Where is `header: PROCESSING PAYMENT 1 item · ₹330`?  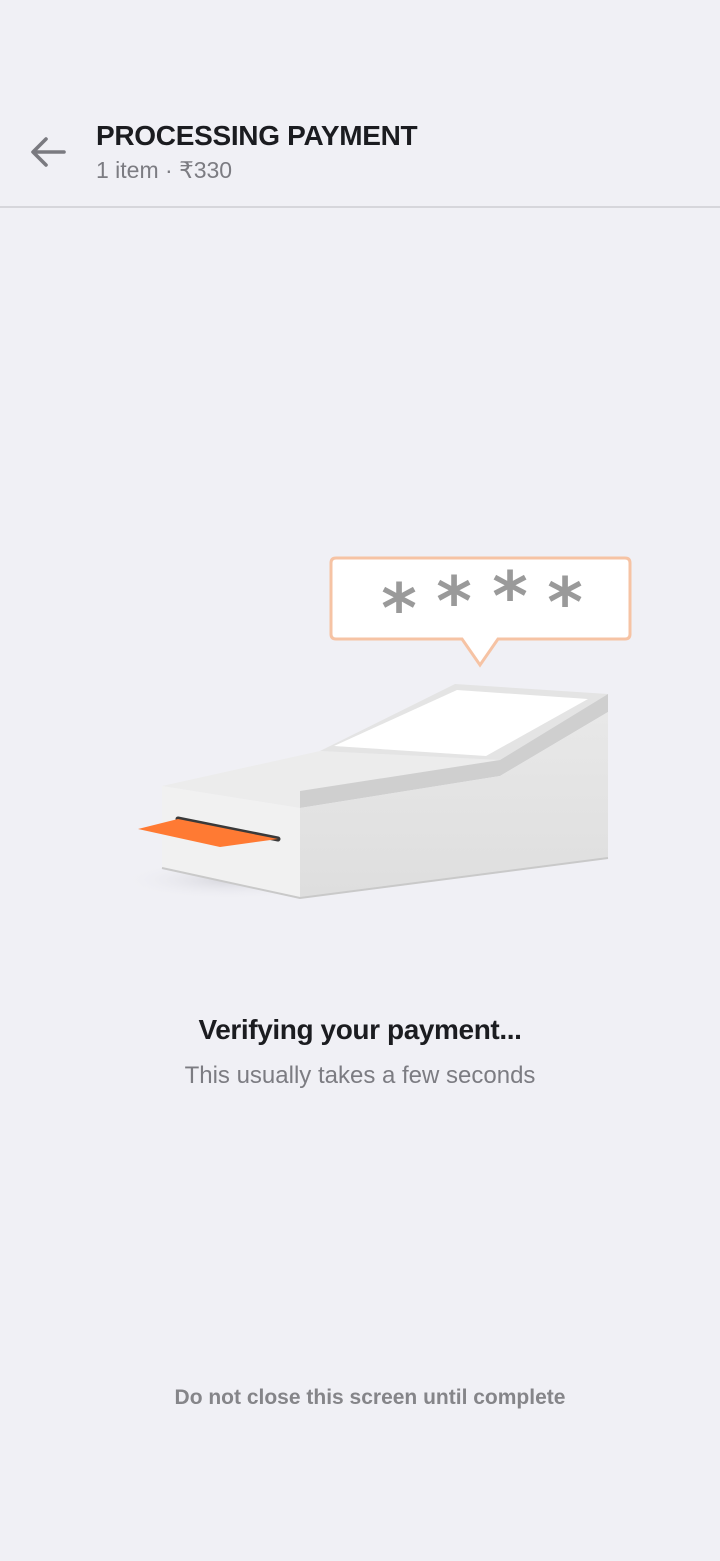 header: PROCESSING PAYMENT 1 item · ₹330 is located at coordinates (360, 104).